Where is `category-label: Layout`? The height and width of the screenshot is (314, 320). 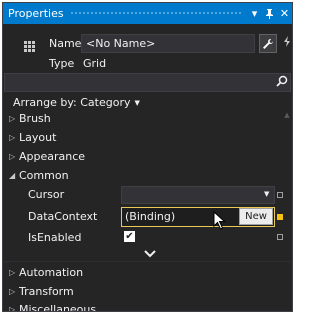 category-label: Layout is located at coordinates (38, 137).